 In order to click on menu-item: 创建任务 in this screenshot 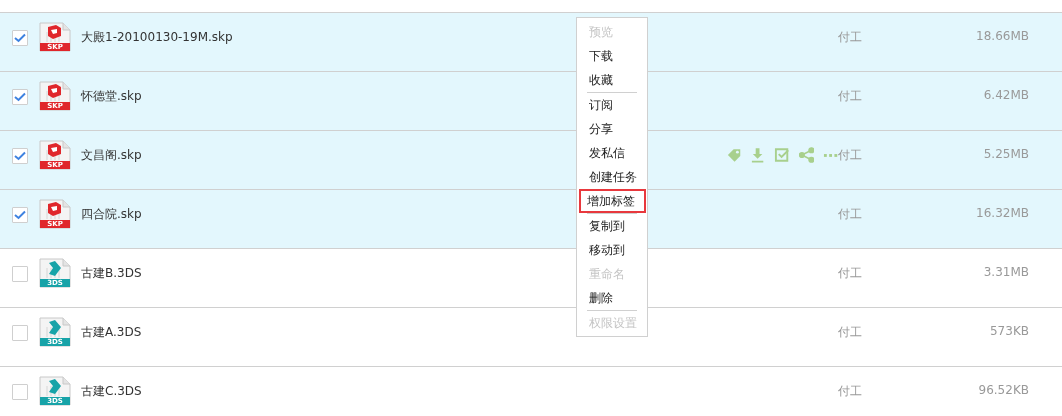, I will do `click(612, 177)`.